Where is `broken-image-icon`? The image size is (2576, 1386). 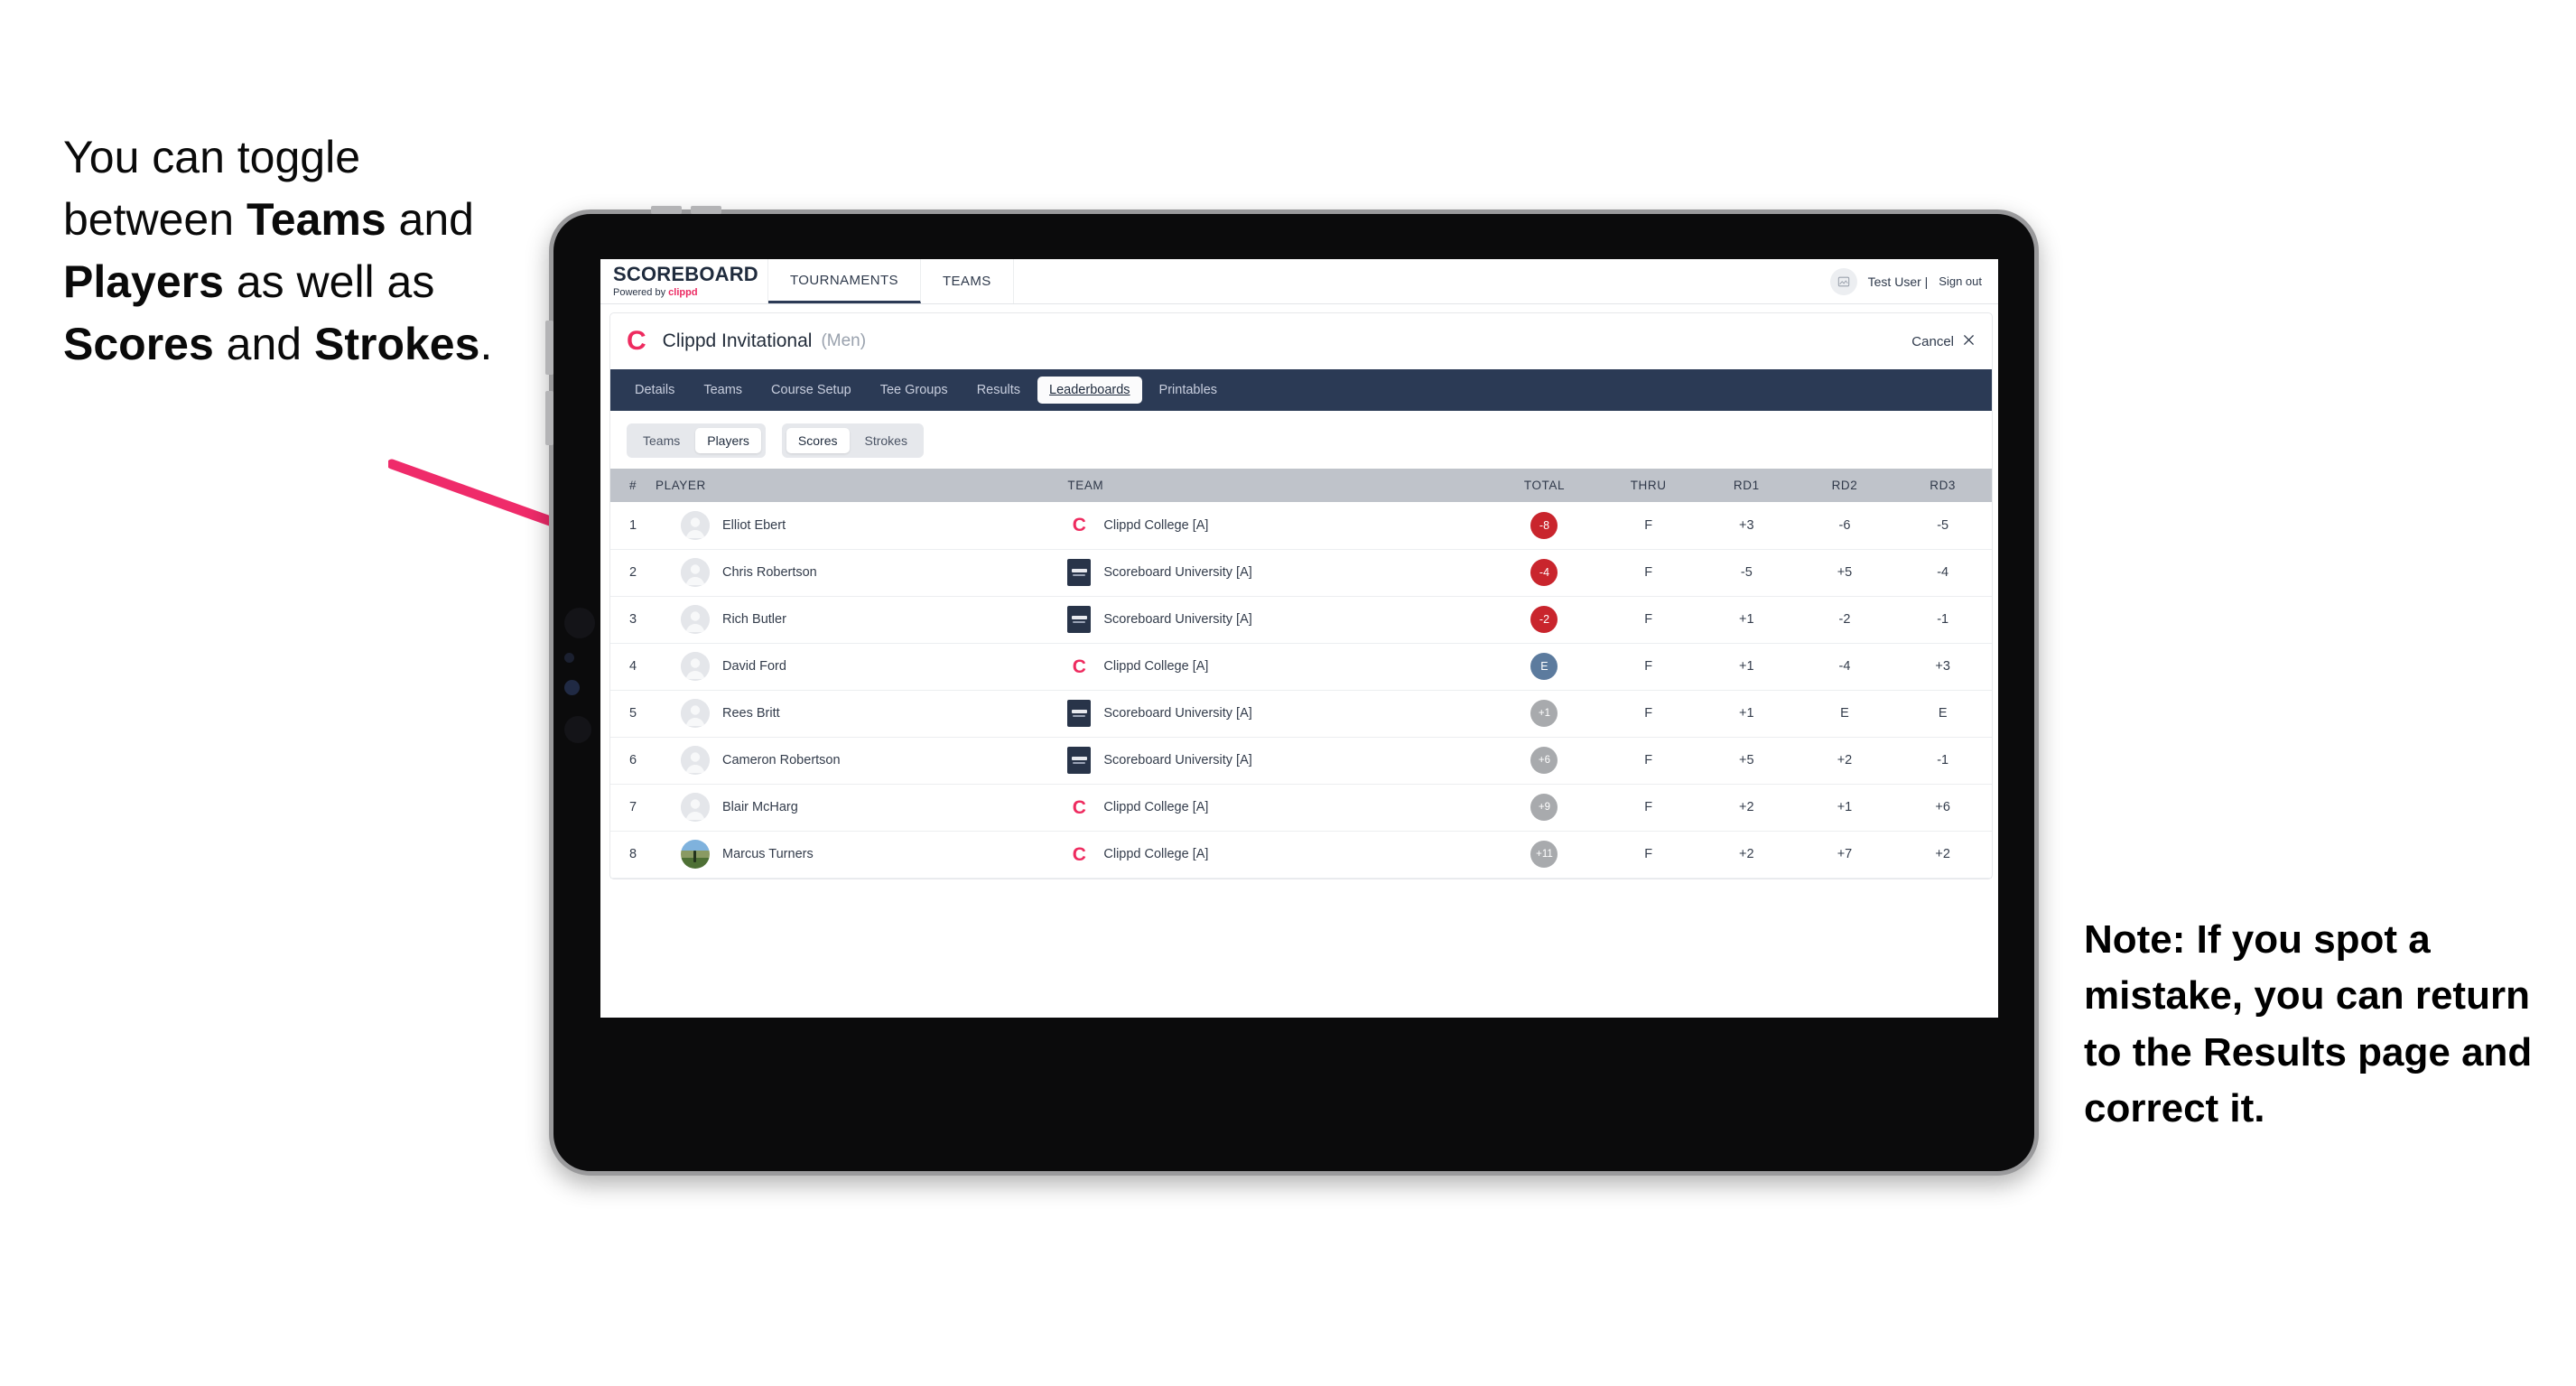 broken-image-icon is located at coordinates (1843, 281).